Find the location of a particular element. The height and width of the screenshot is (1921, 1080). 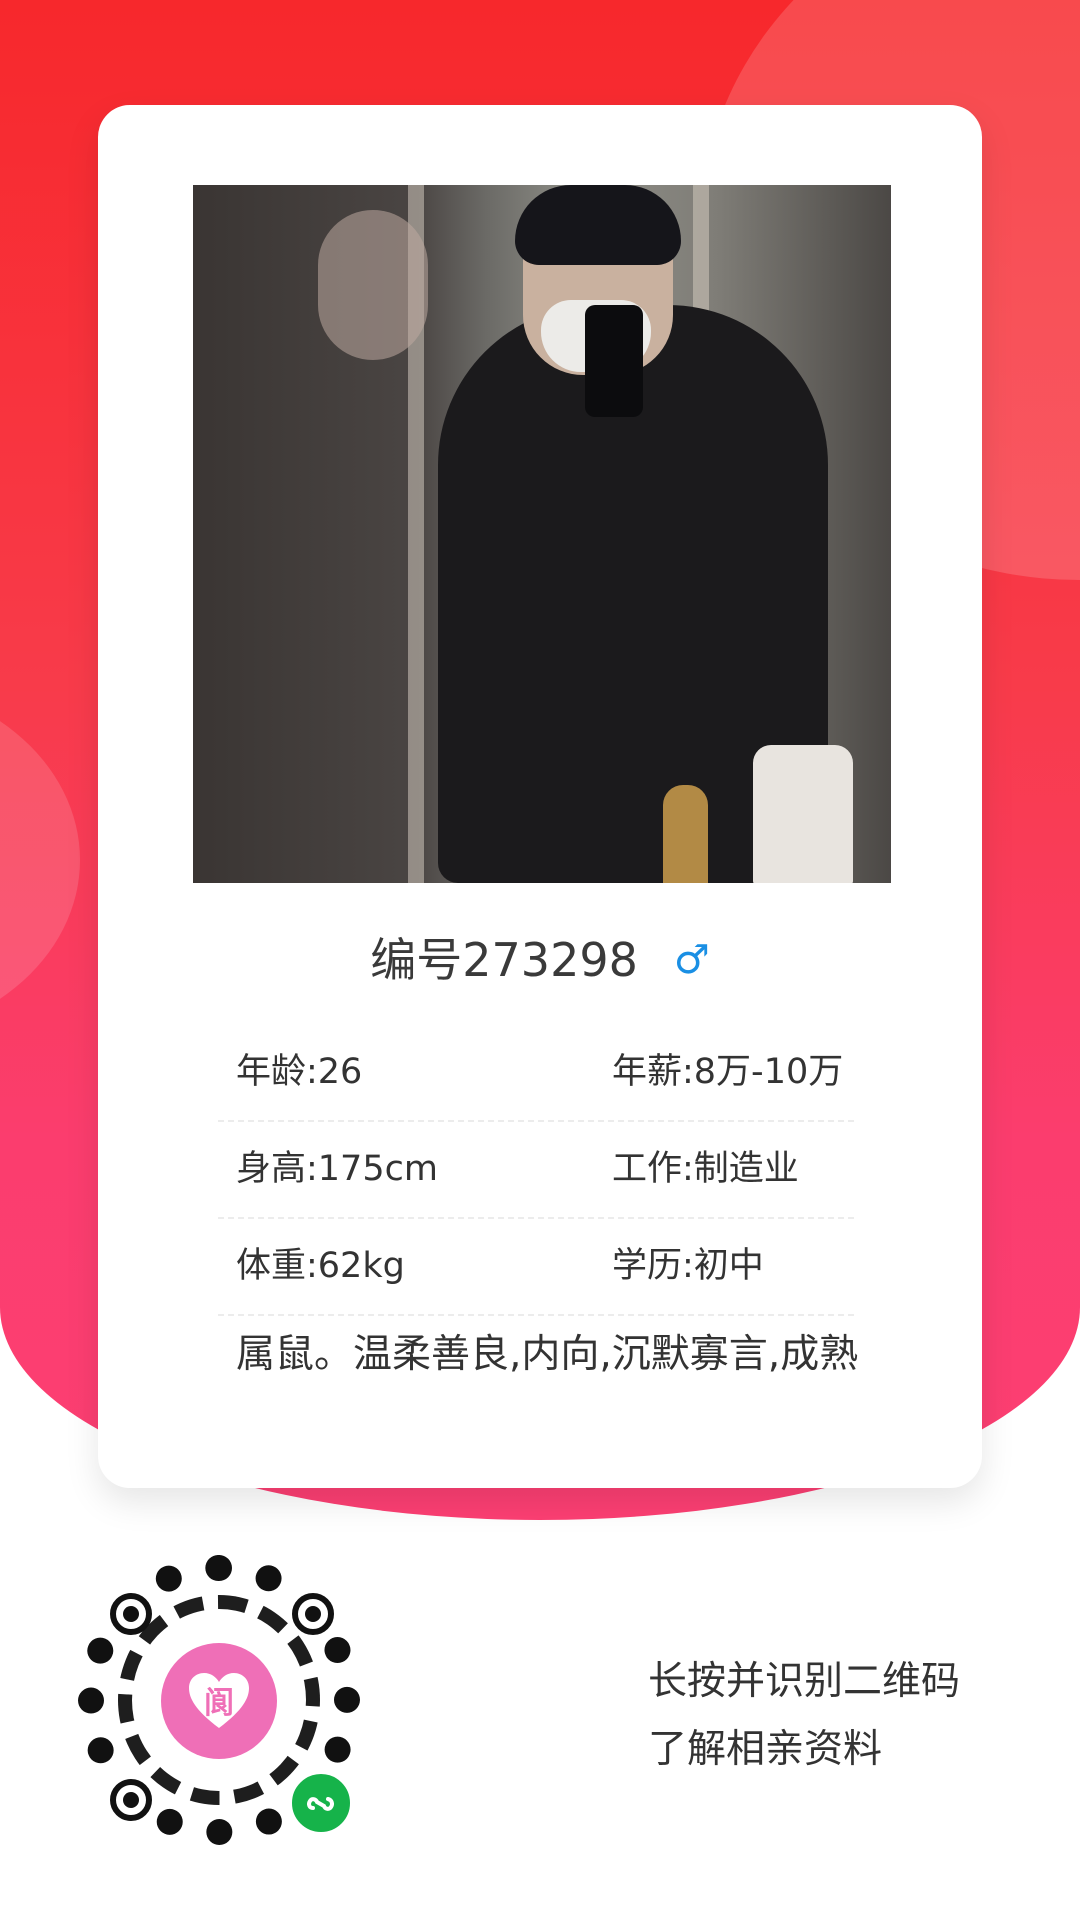

logo-character: 阆 is located at coordinates (219, 1703).